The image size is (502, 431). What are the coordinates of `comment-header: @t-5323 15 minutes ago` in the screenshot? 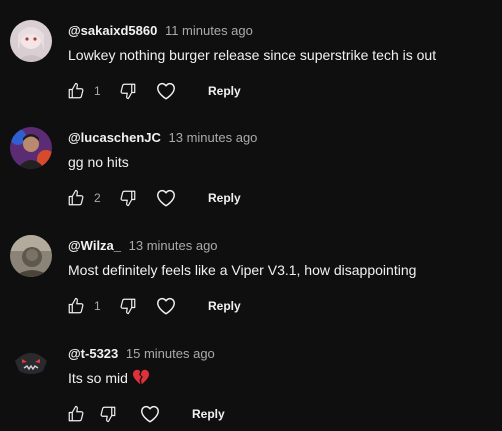 It's located at (141, 354).